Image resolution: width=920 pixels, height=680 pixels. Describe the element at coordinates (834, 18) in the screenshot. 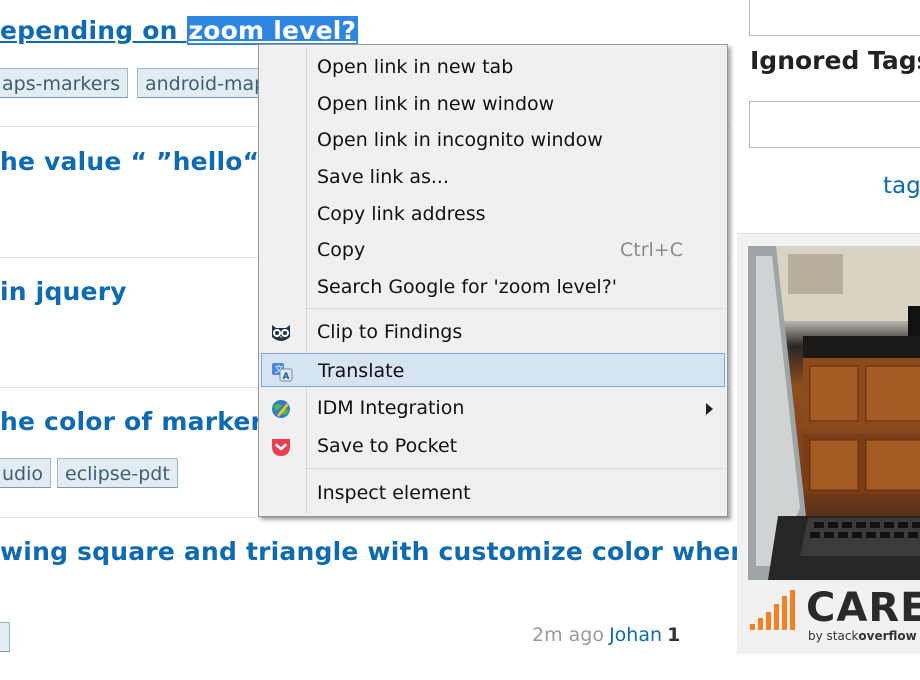

I see `favorite-tags-input` at that location.